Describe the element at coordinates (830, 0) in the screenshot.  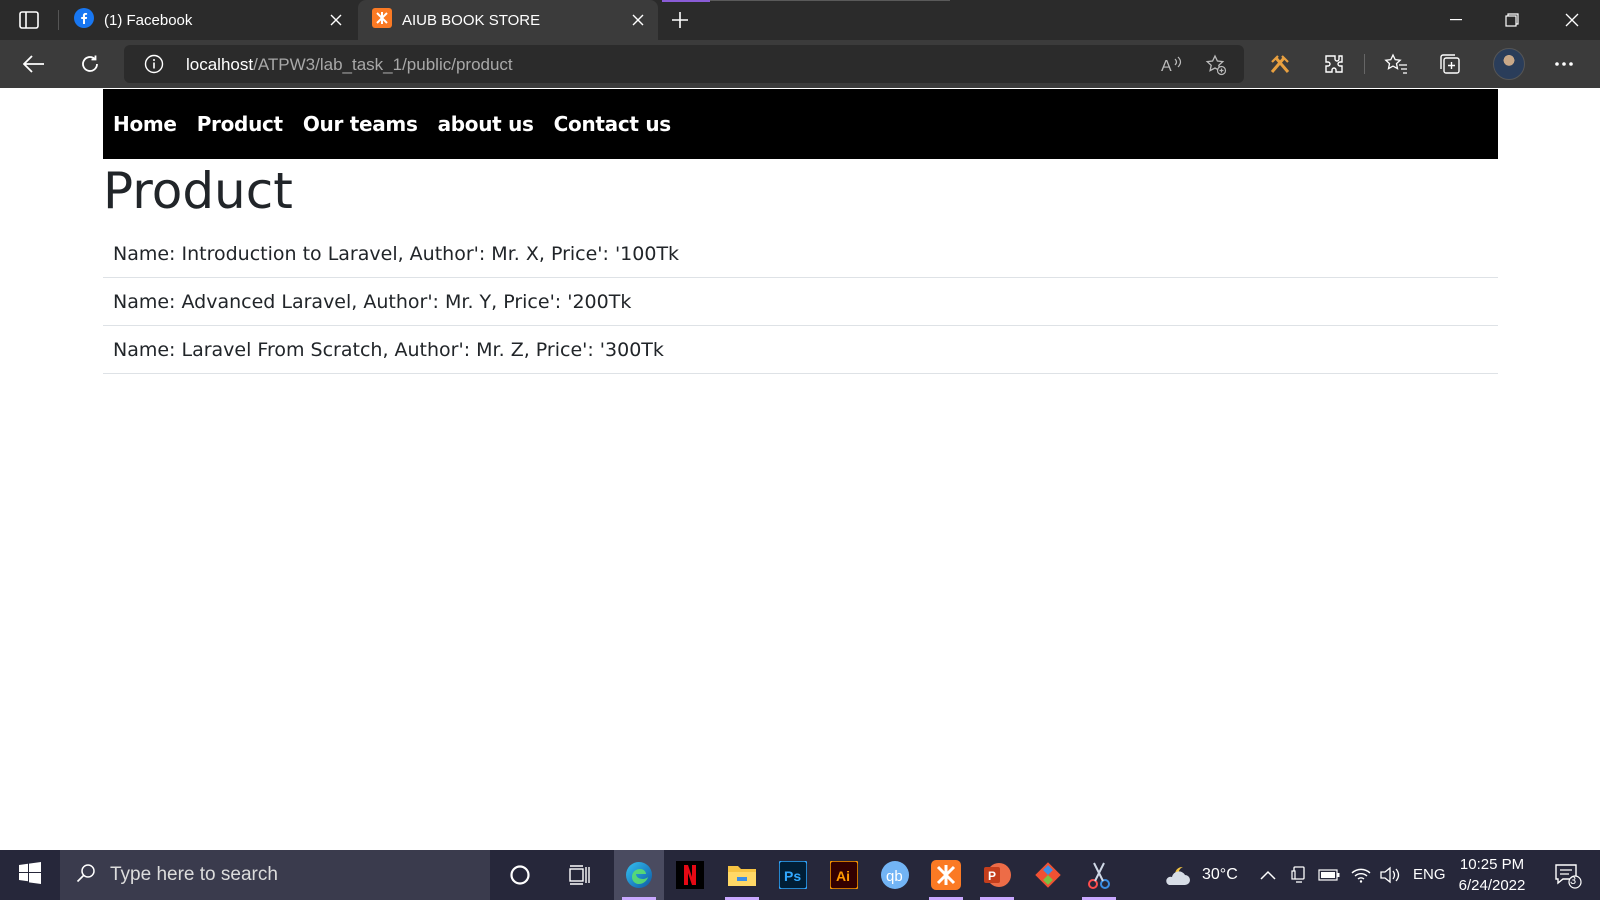
I see `tab-strip-divider` at that location.